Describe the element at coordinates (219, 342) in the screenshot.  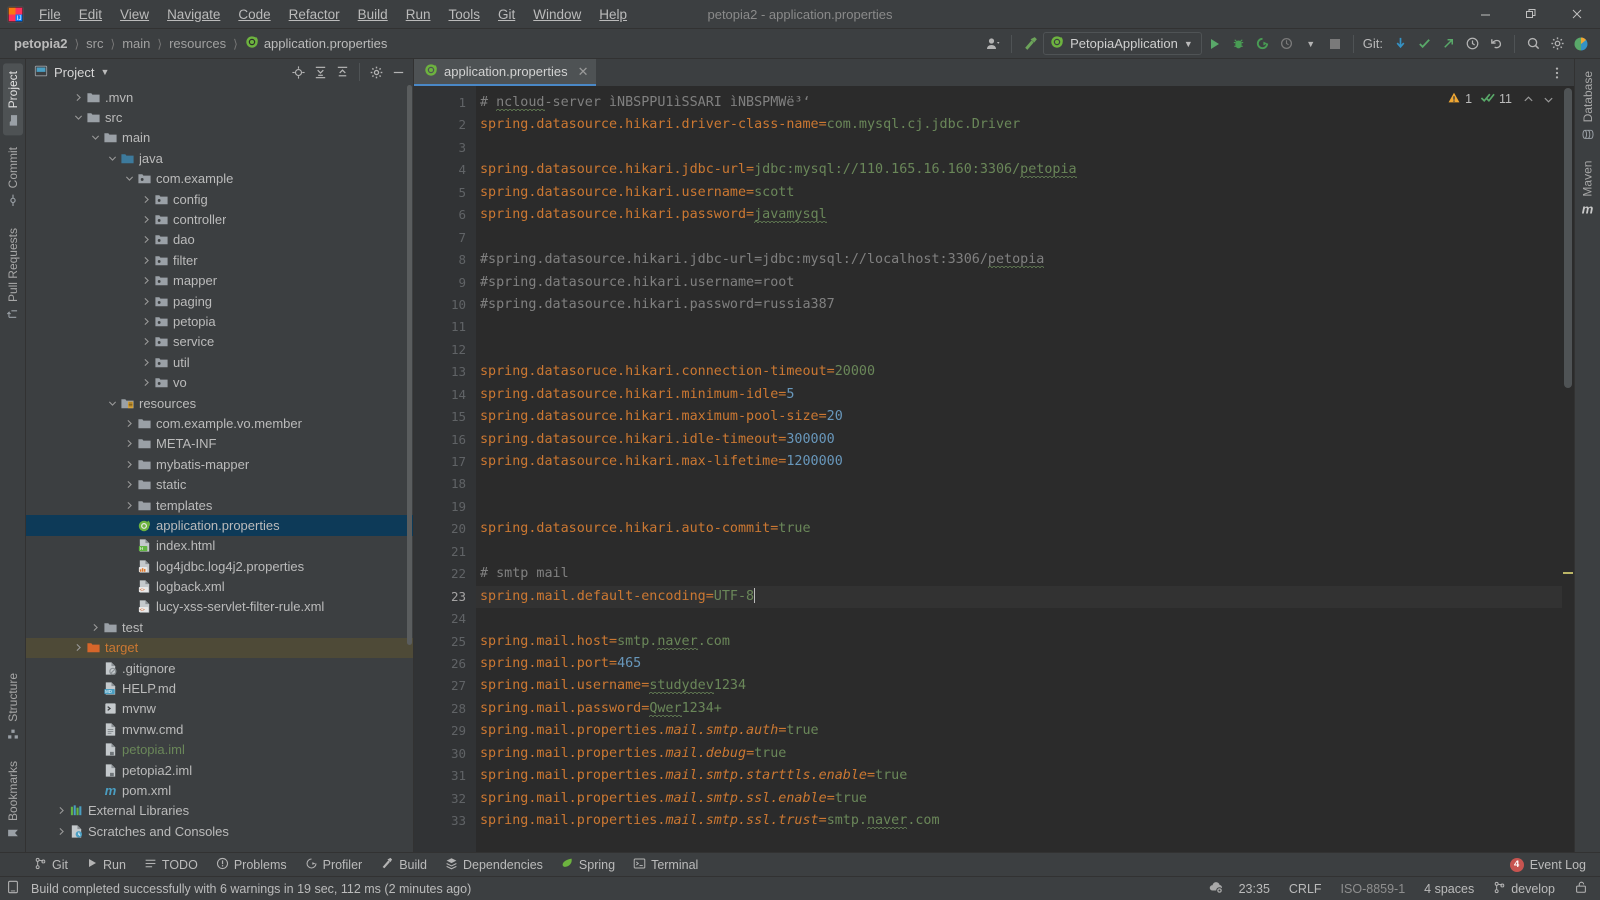
I see `tree-node-service: service` at that location.